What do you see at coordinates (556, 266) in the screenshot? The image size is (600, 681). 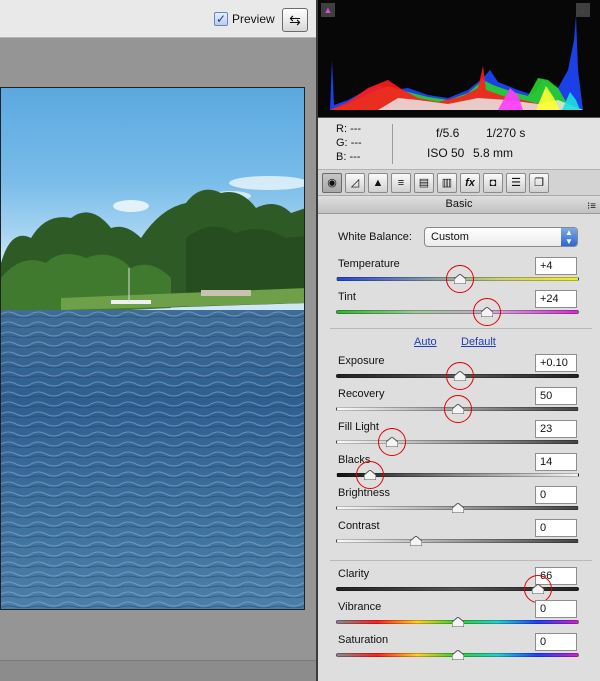 I see `temperature-value-field: +4` at bounding box center [556, 266].